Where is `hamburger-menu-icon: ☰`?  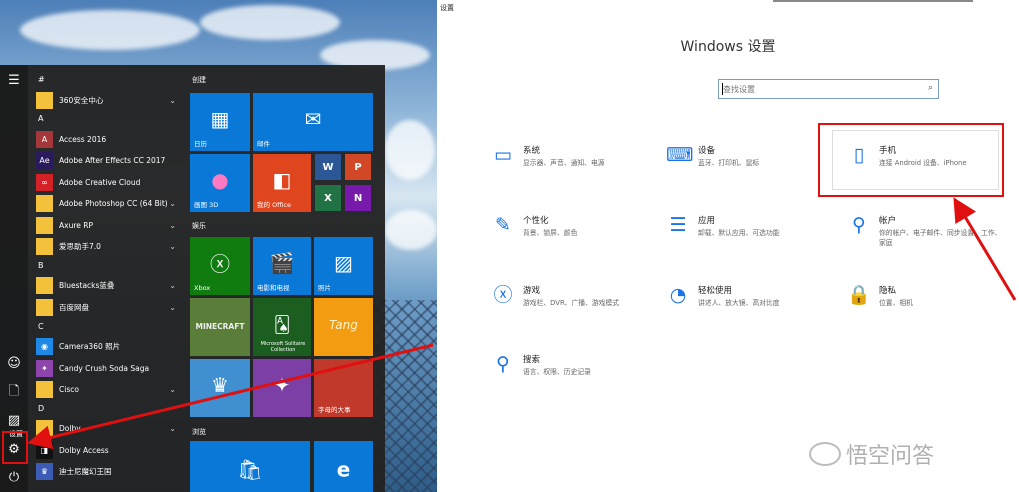
hamburger-menu-icon: ☰ is located at coordinates (14, 81).